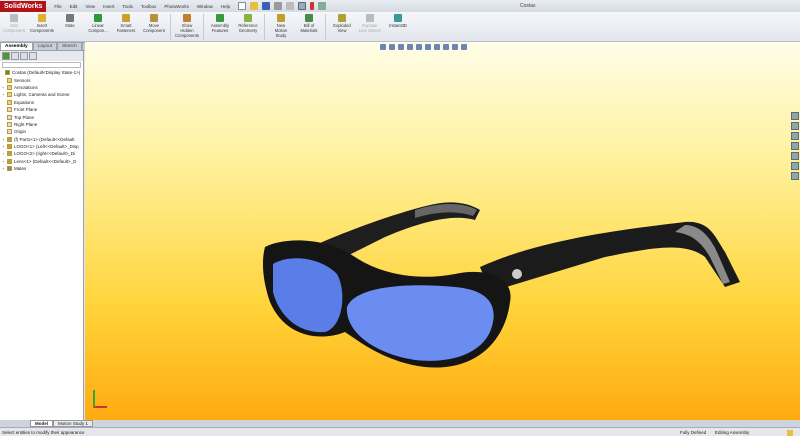  I want to click on button-label: Bill of Materials, so click(309, 28).